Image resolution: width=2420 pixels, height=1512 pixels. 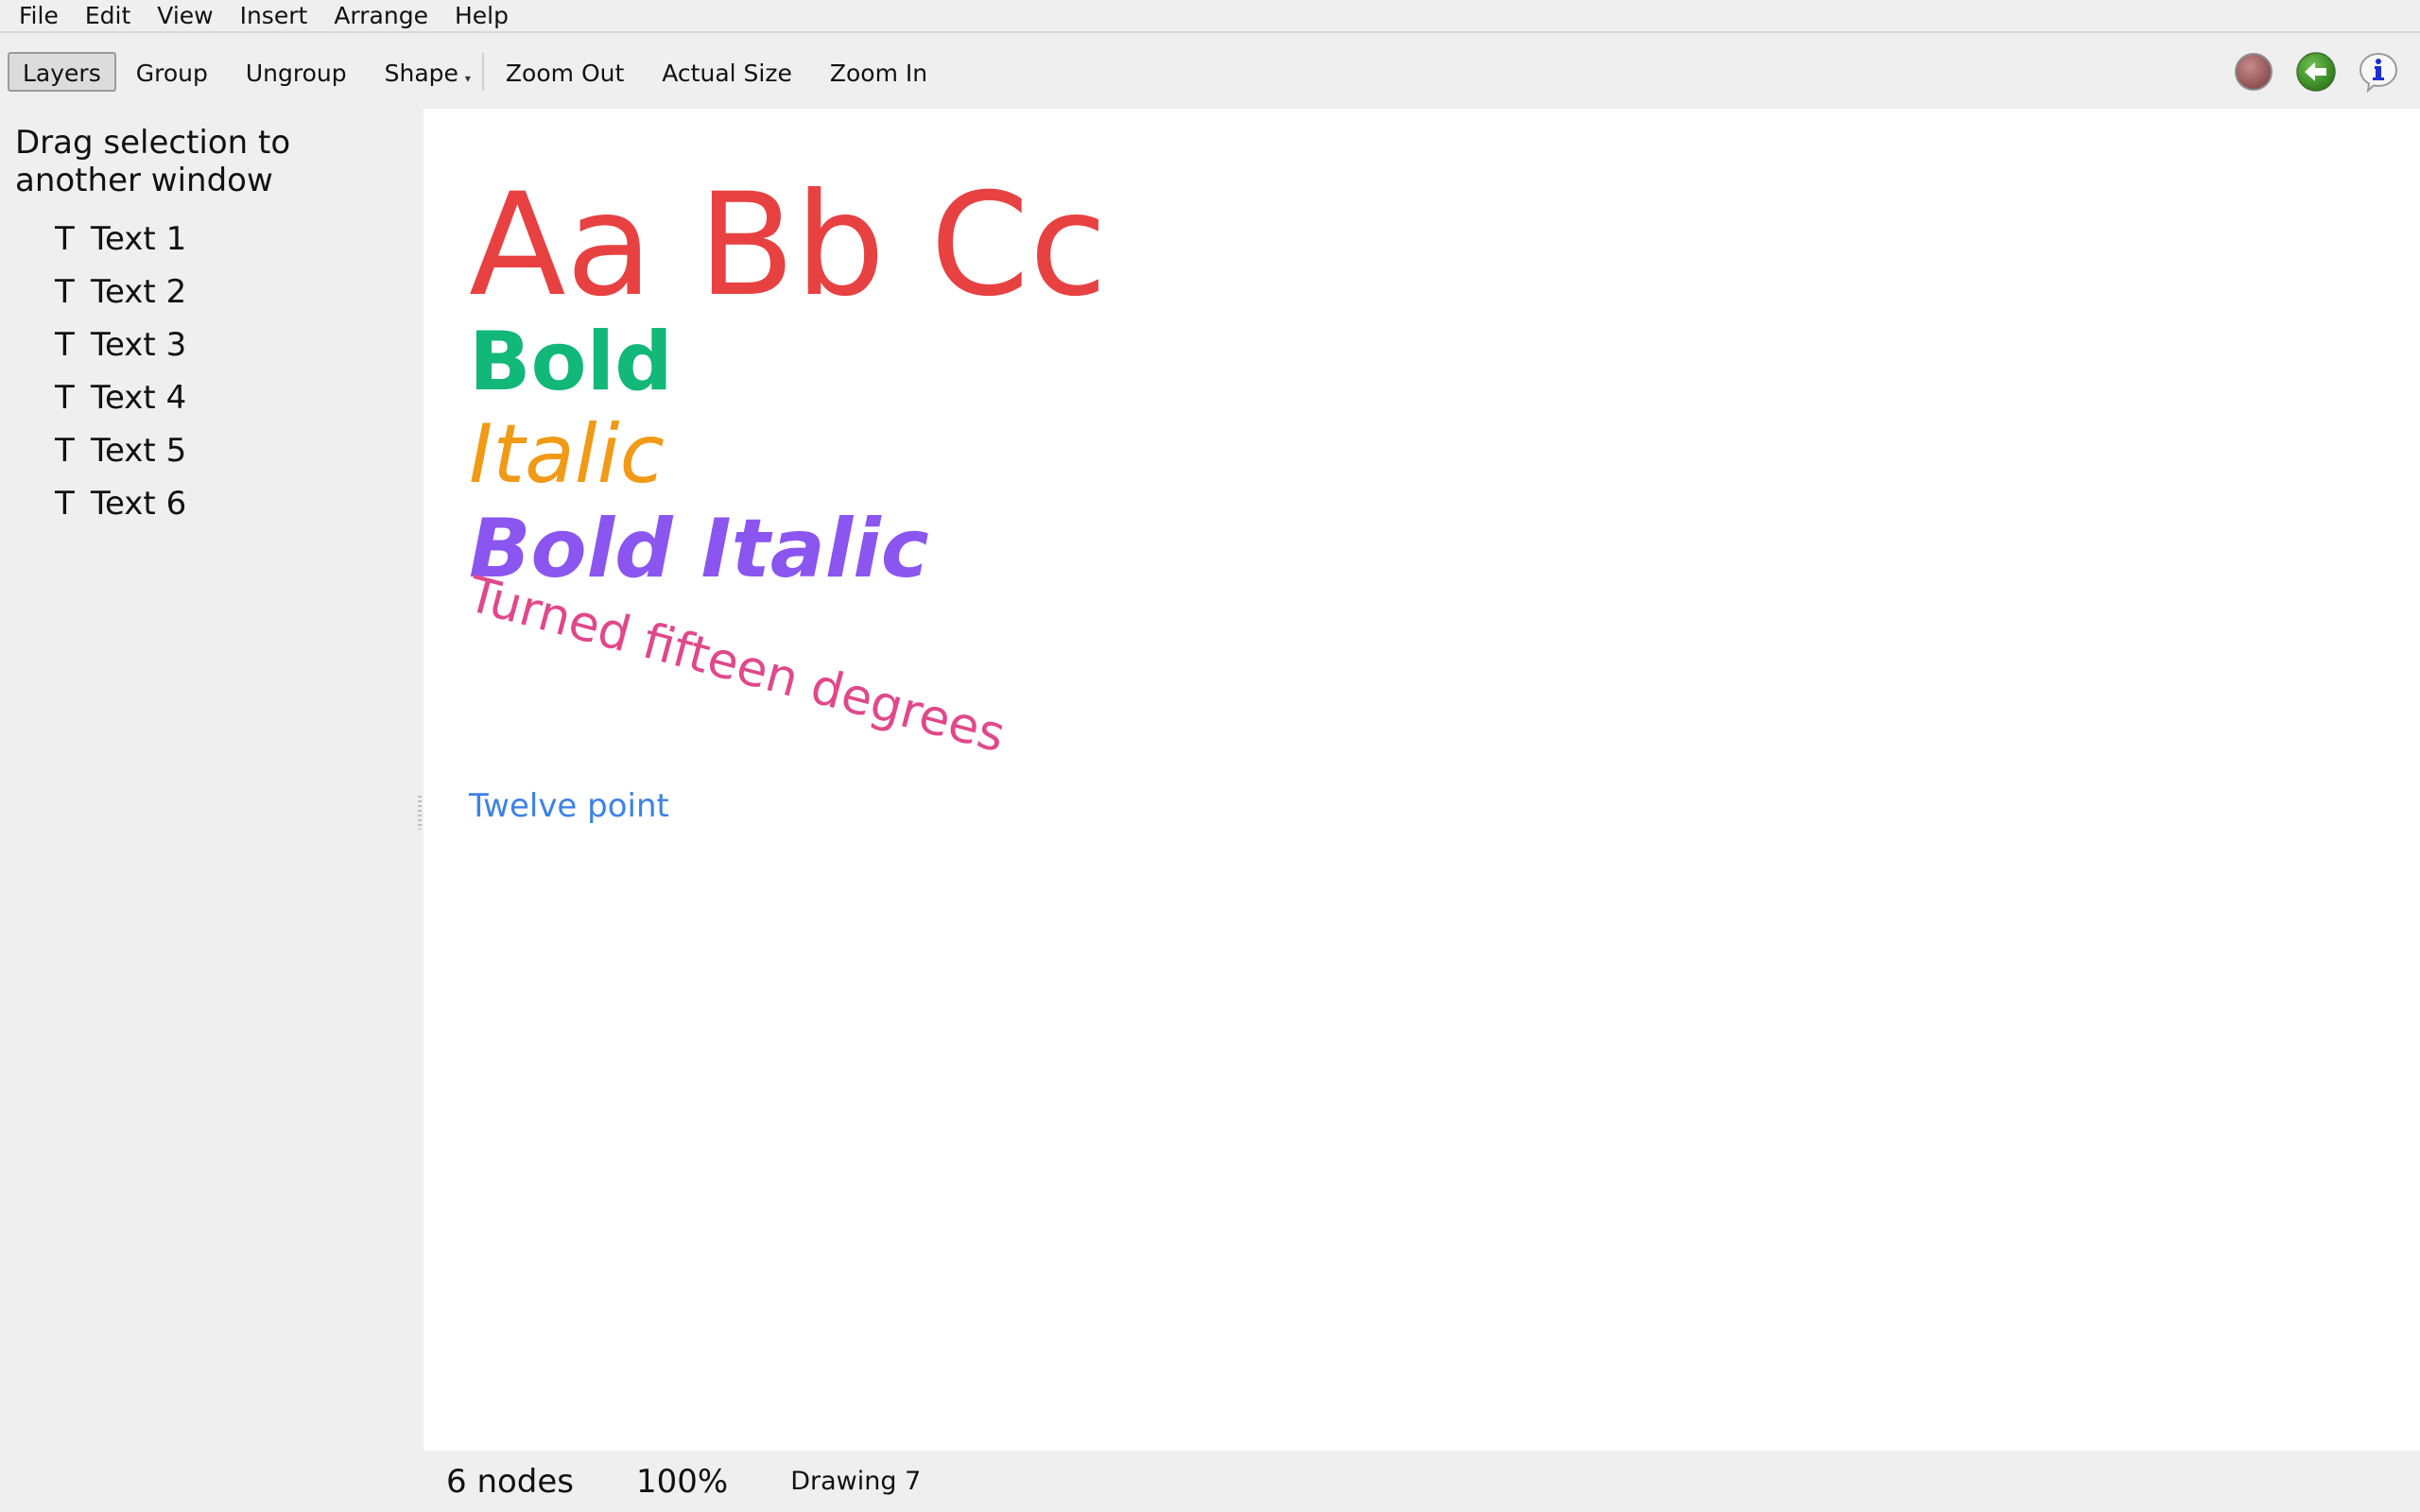 What do you see at coordinates (274, 16) in the screenshot?
I see `menu-insert: Insert` at bounding box center [274, 16].